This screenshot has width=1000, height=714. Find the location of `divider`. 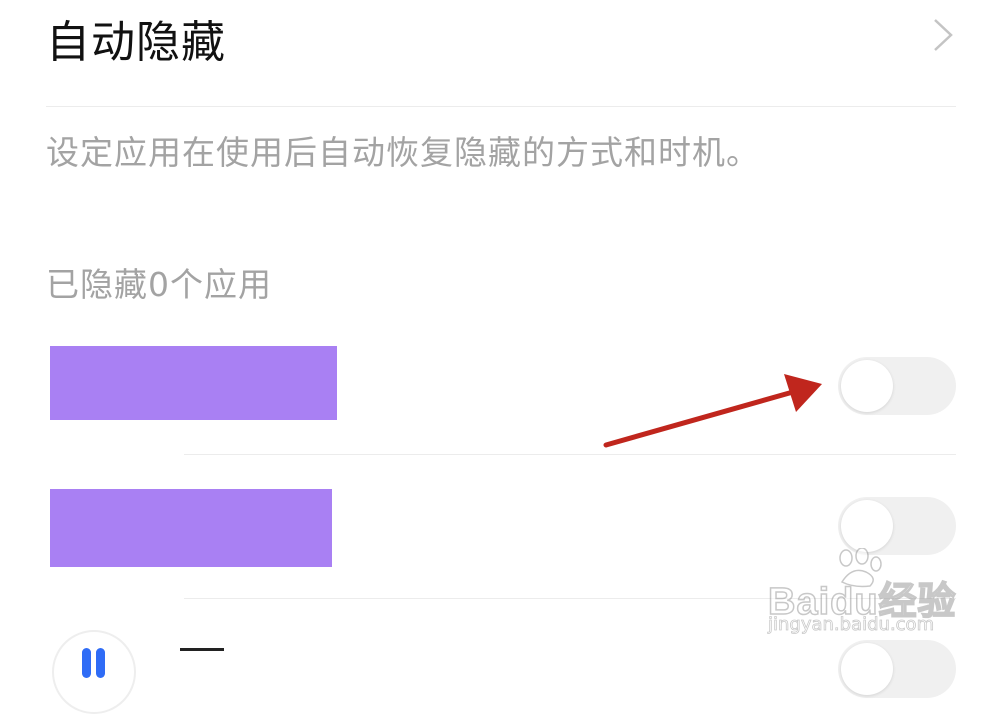

divider is located at coordinates (501, 106).